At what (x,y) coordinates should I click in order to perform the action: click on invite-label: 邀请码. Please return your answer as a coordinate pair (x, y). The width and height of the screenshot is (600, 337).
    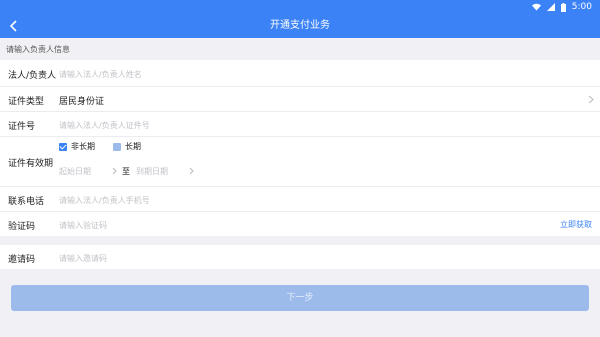
    Looking at the image, I should click on (22, 260).